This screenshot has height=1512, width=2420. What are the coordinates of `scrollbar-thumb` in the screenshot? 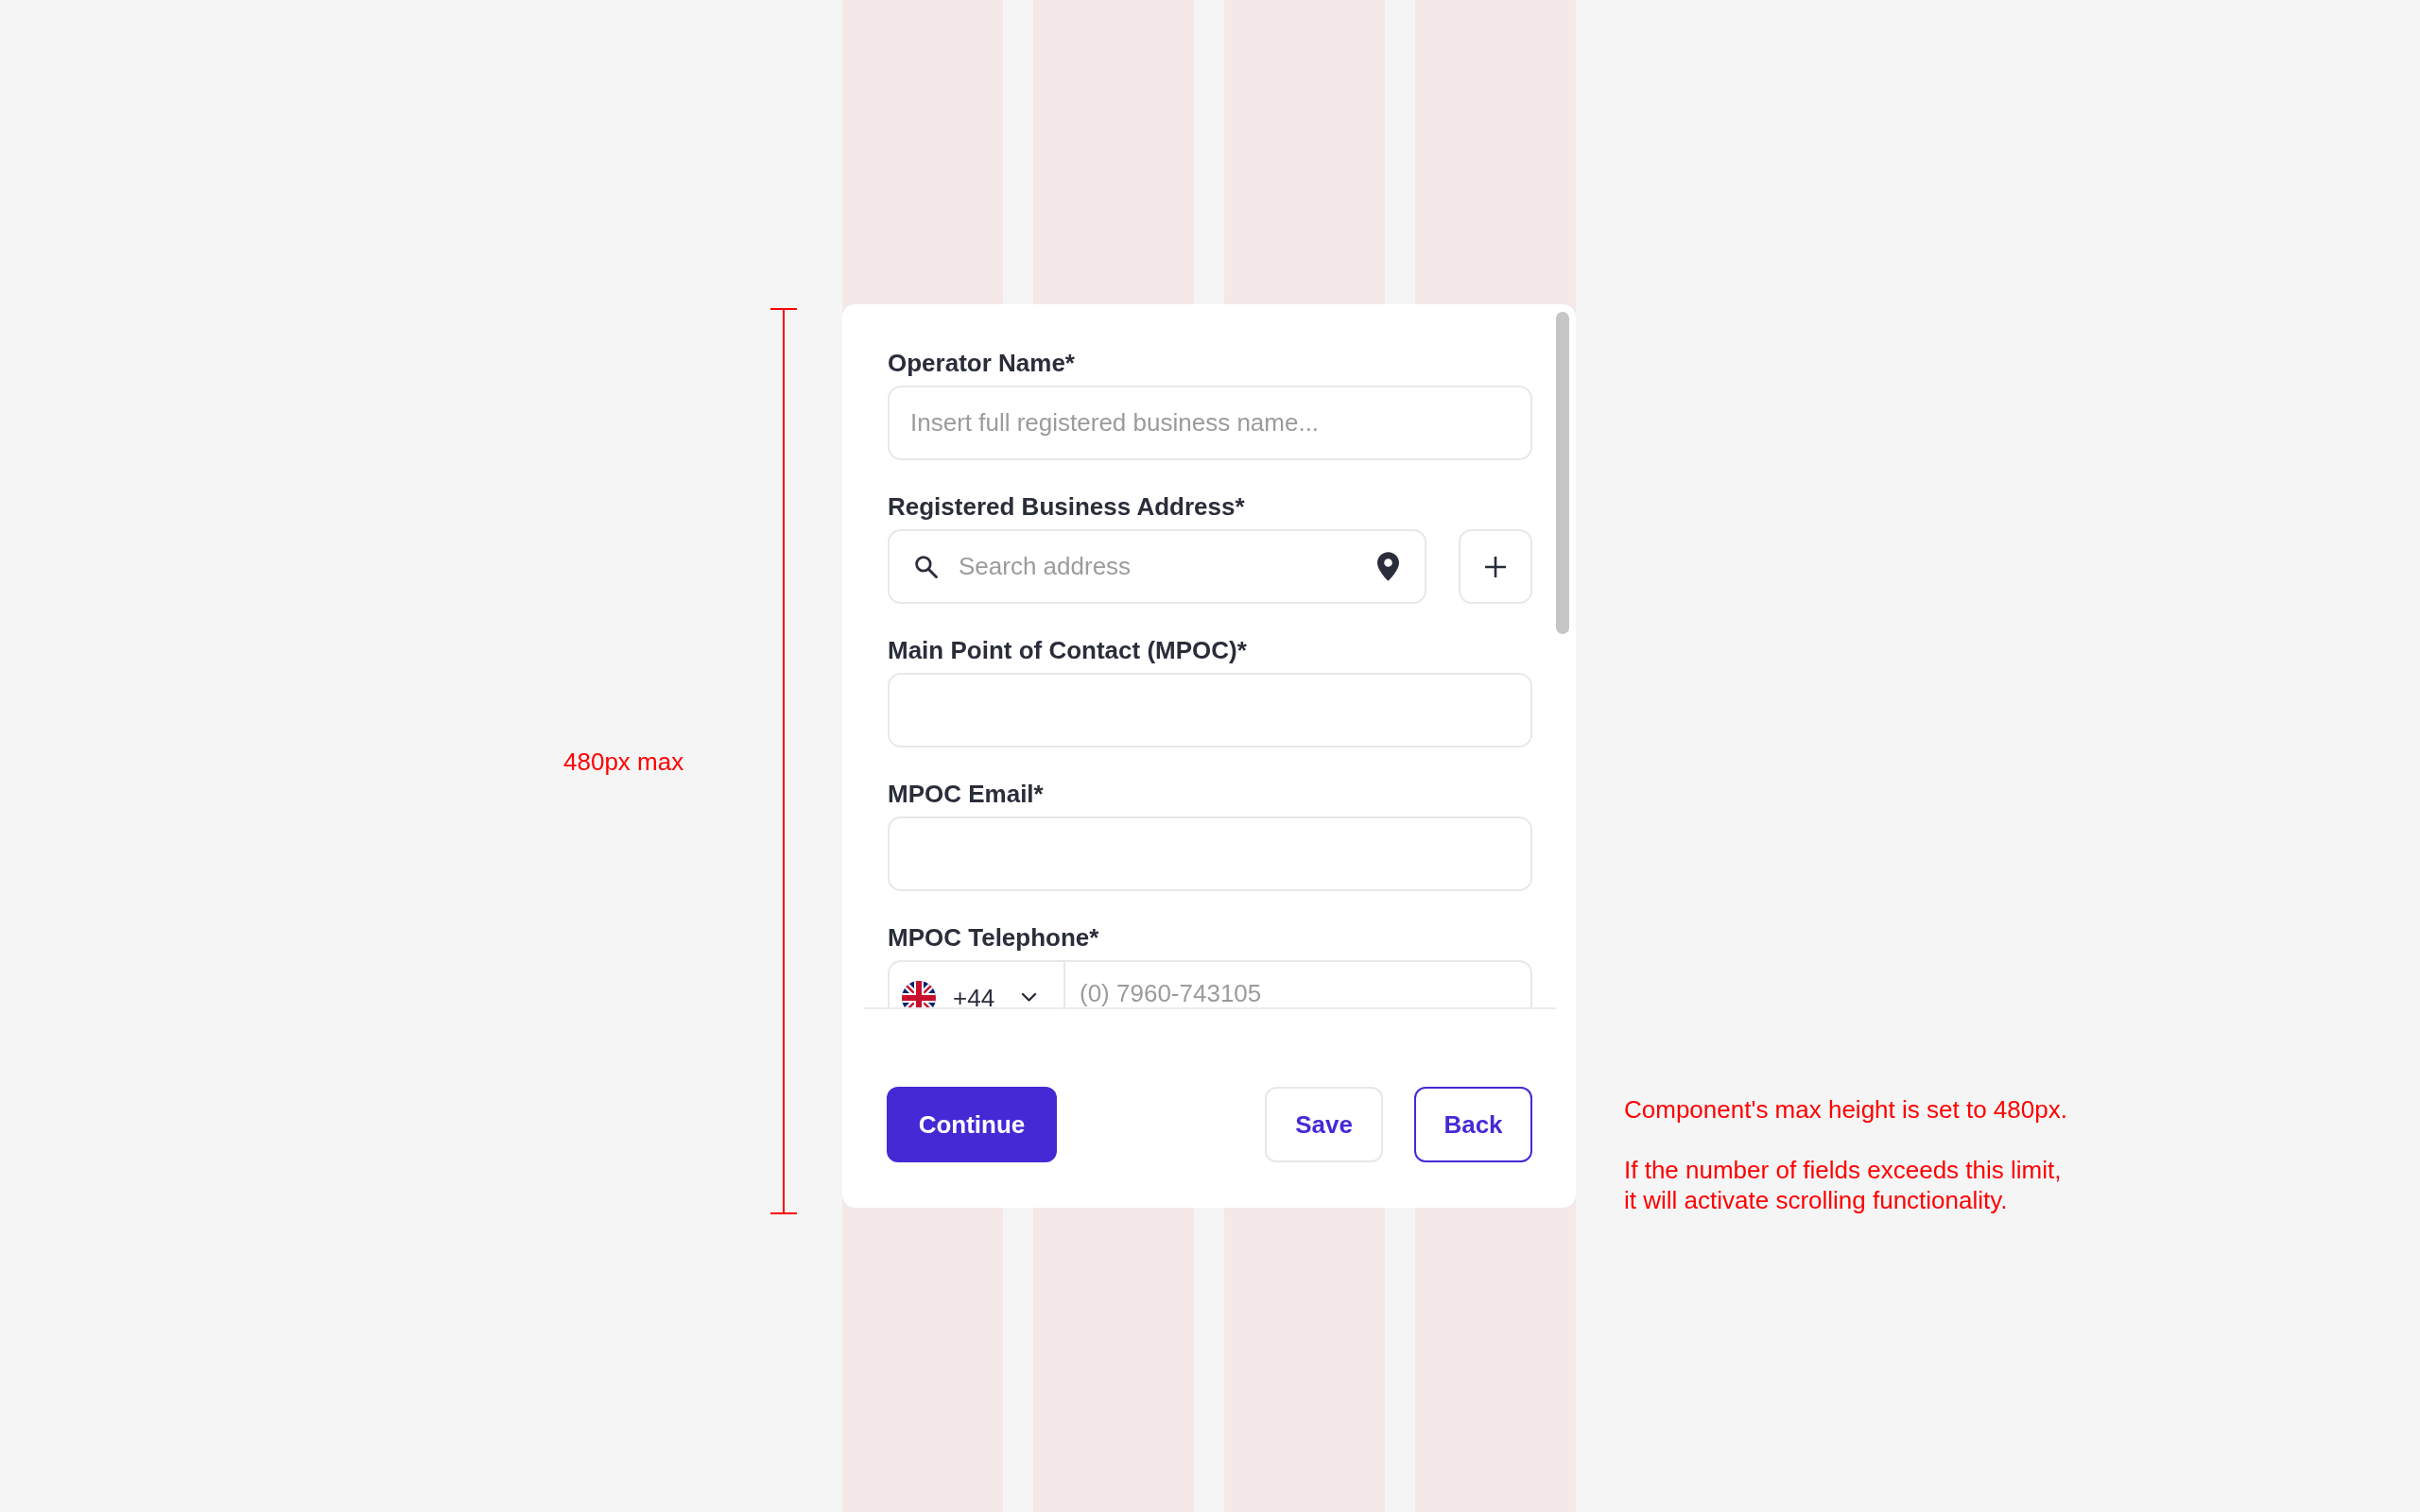 It's located at (1562, 473).